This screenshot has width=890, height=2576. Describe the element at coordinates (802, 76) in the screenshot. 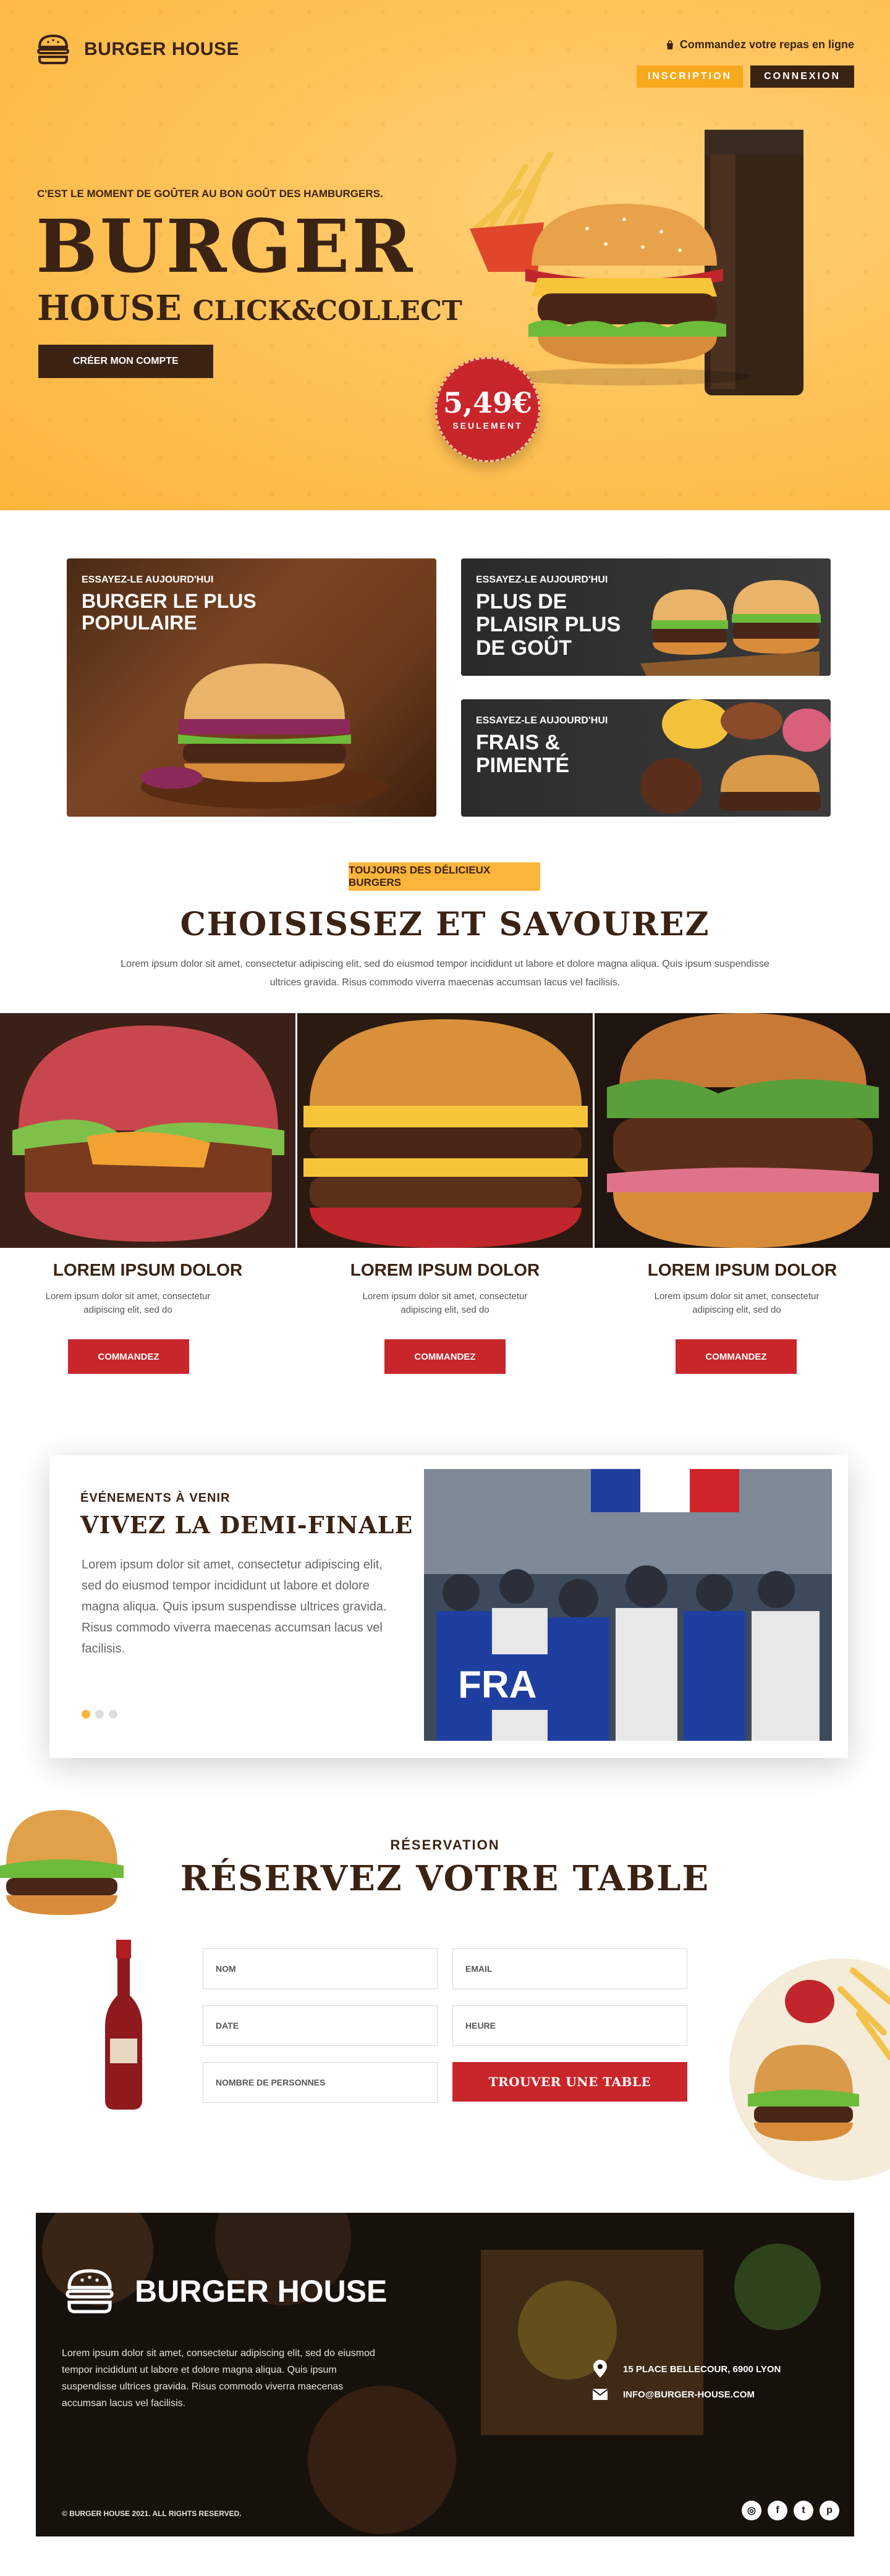

I see `connexion-button: CONNEXION` at that location.